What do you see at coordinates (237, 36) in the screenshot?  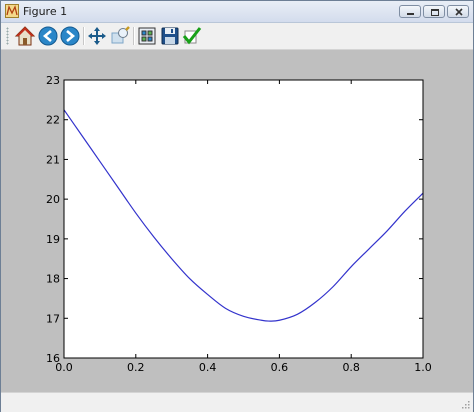 I see `navigation-toolbar` at bounding box center [237, 36].